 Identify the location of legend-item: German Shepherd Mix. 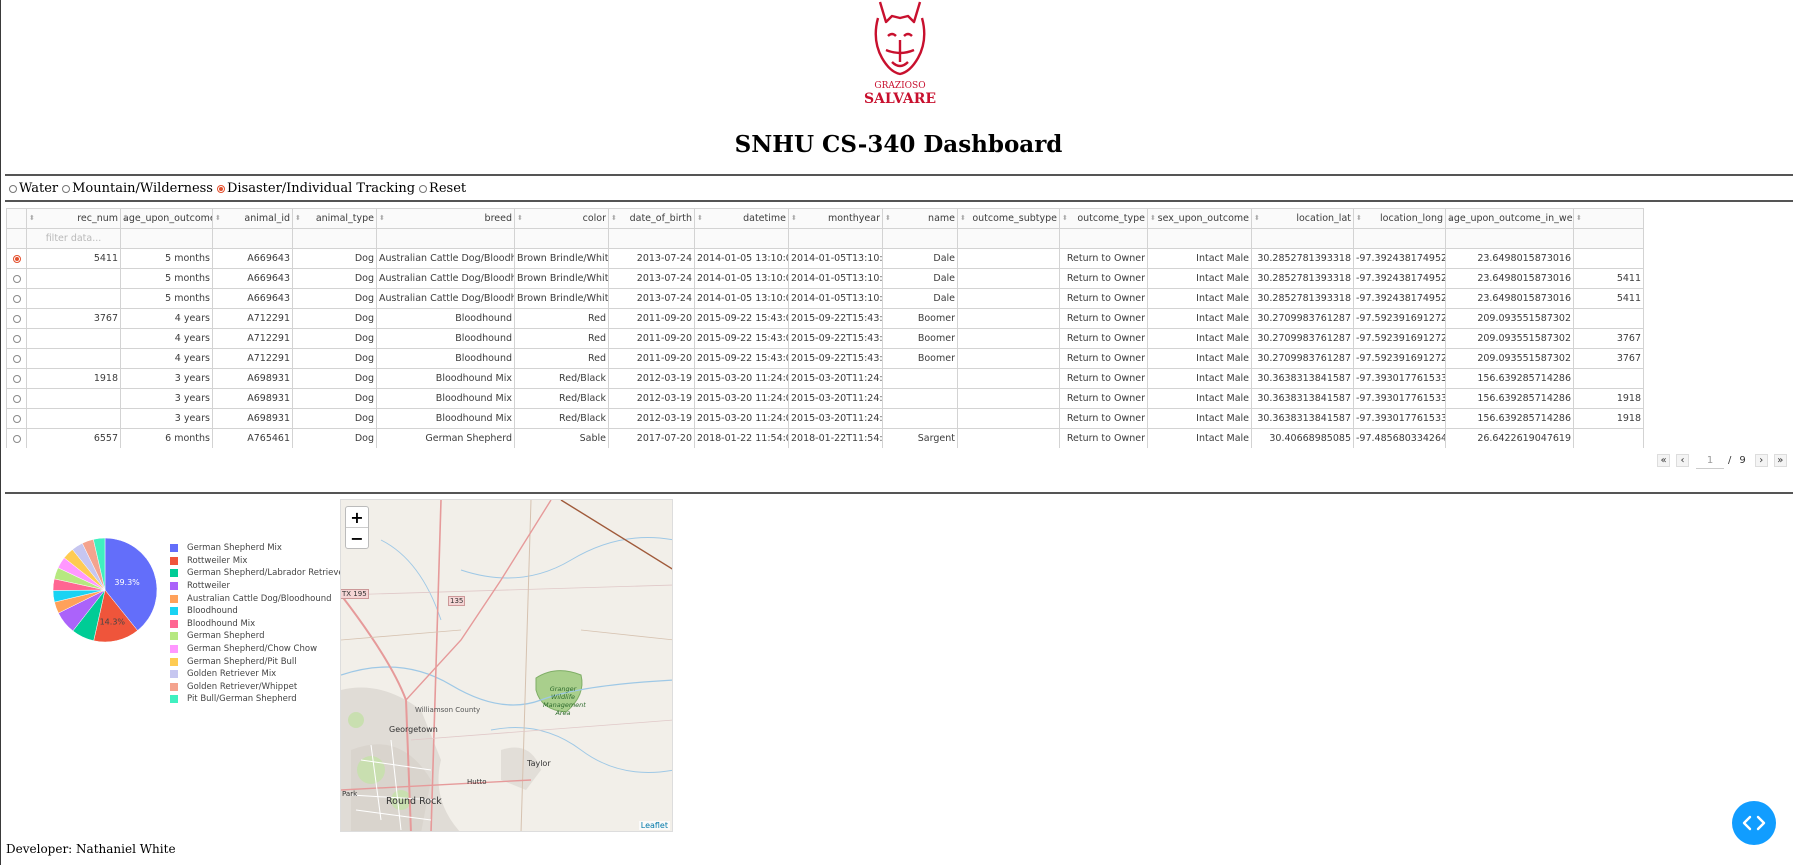
(258, 548).